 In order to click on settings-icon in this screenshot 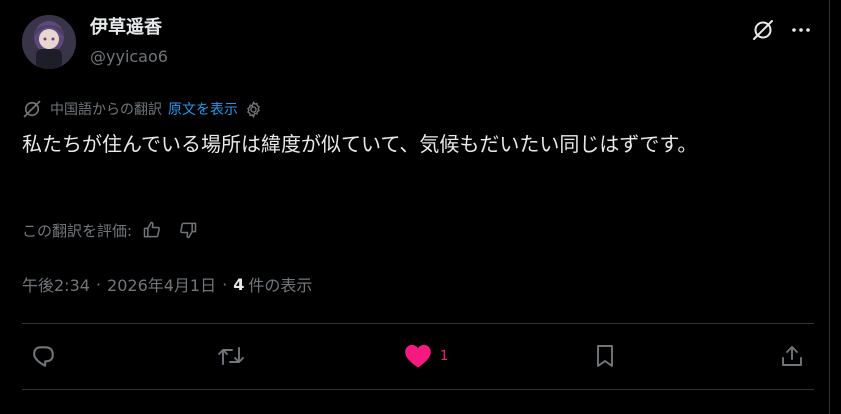, I will do `click(253, 109)`.